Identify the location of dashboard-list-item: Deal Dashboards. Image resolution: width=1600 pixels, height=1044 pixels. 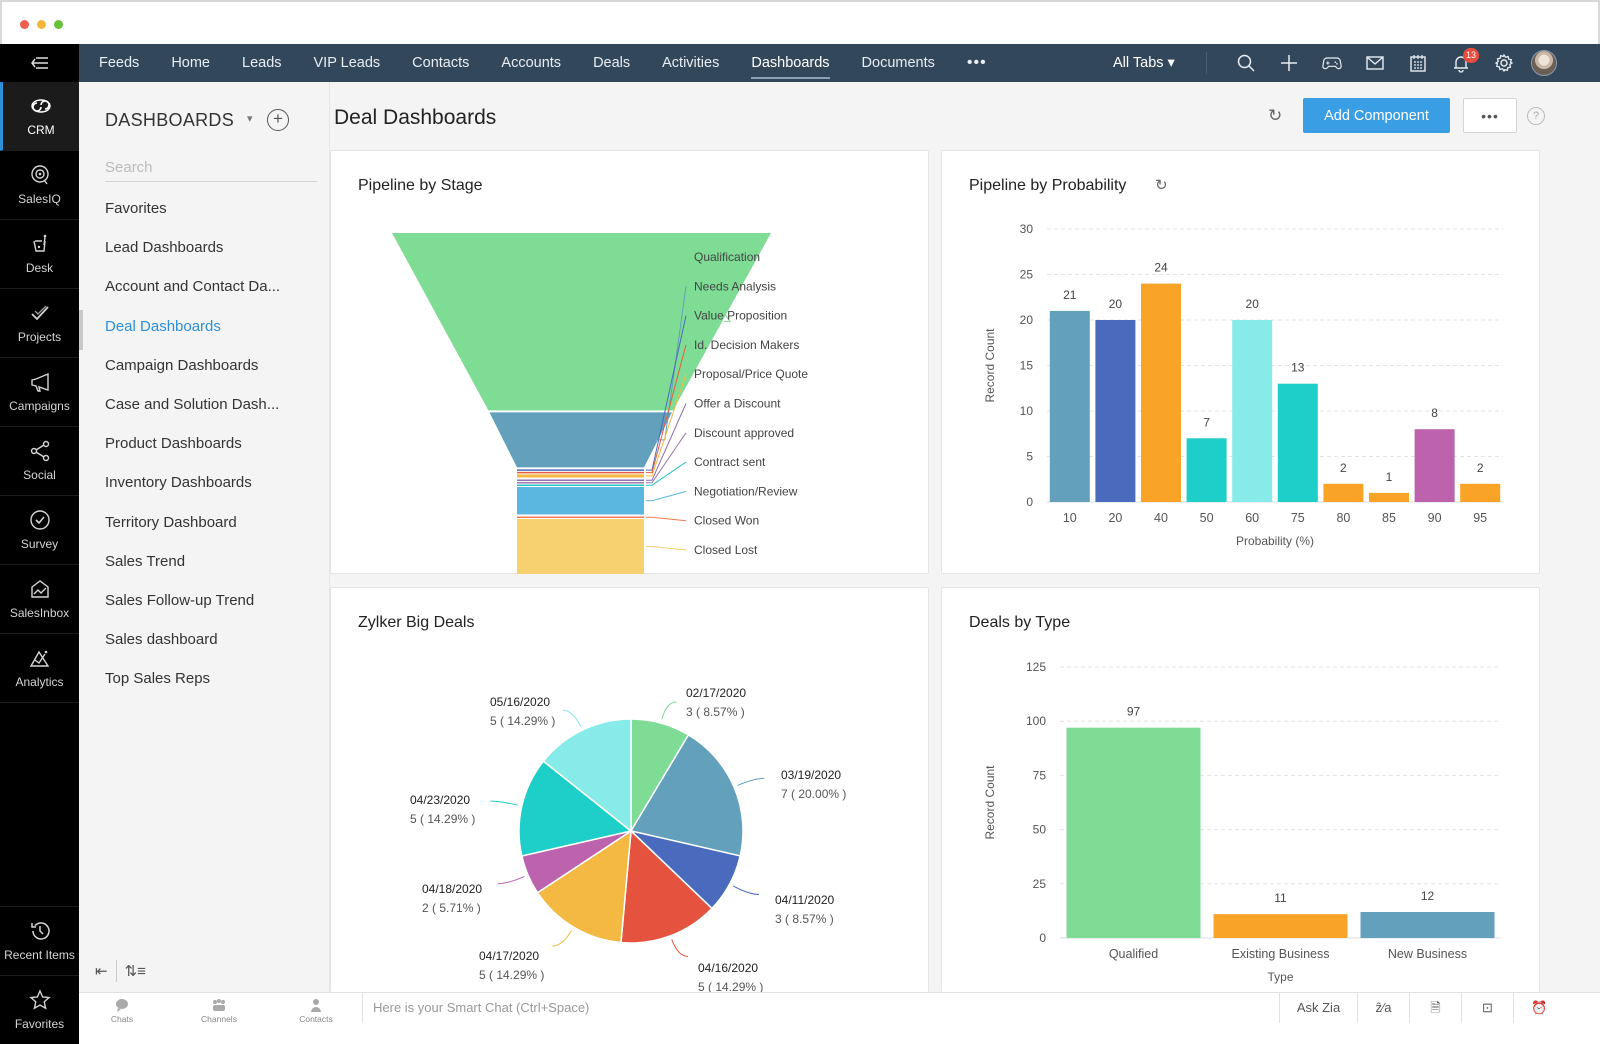
(211, 331).